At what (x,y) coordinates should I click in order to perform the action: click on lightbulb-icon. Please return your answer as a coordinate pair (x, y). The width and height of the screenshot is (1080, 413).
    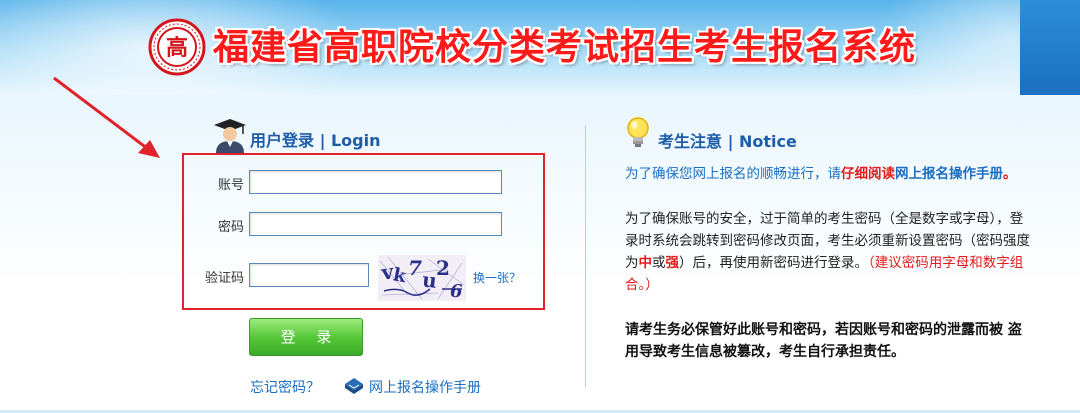
    Looking at the image, I should click on (638, 132).